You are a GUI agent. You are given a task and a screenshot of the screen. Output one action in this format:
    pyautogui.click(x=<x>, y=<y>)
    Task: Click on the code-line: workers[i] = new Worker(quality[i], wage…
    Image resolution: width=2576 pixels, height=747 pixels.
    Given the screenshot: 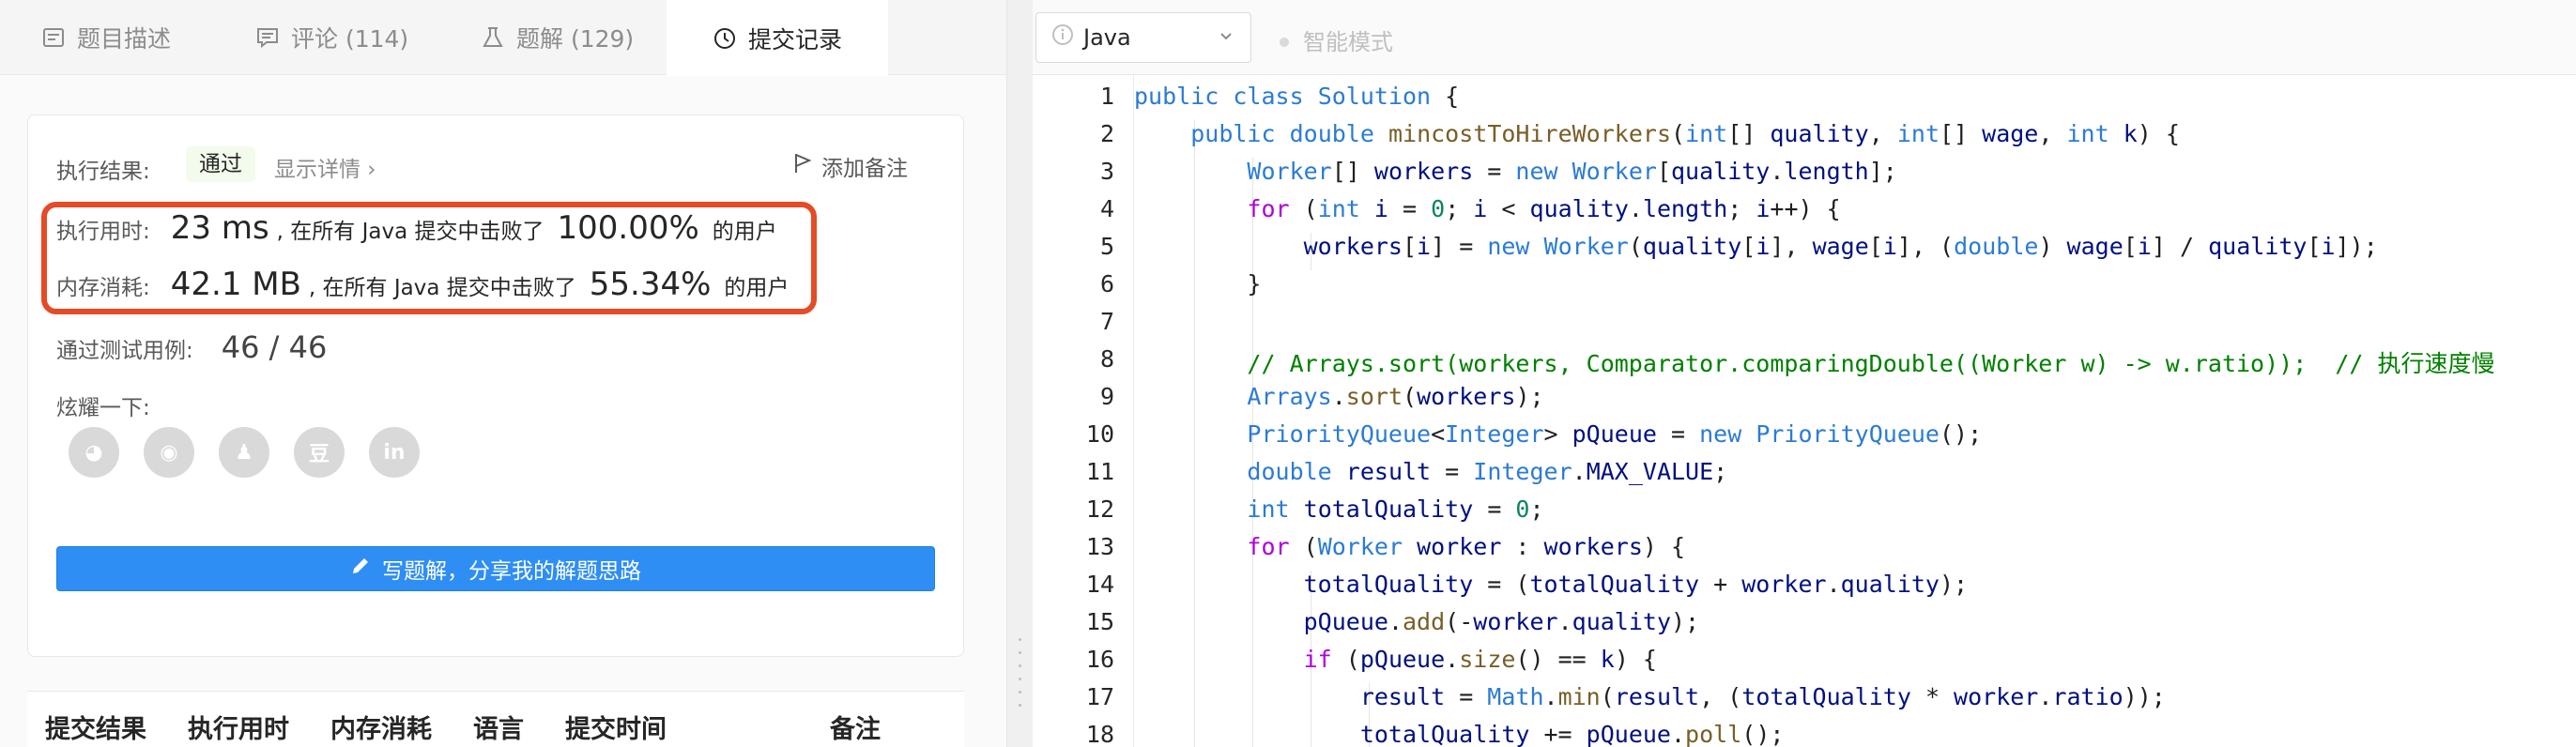 What is the action you would take?
    pyautogui.click(x=1841, y=246)
    